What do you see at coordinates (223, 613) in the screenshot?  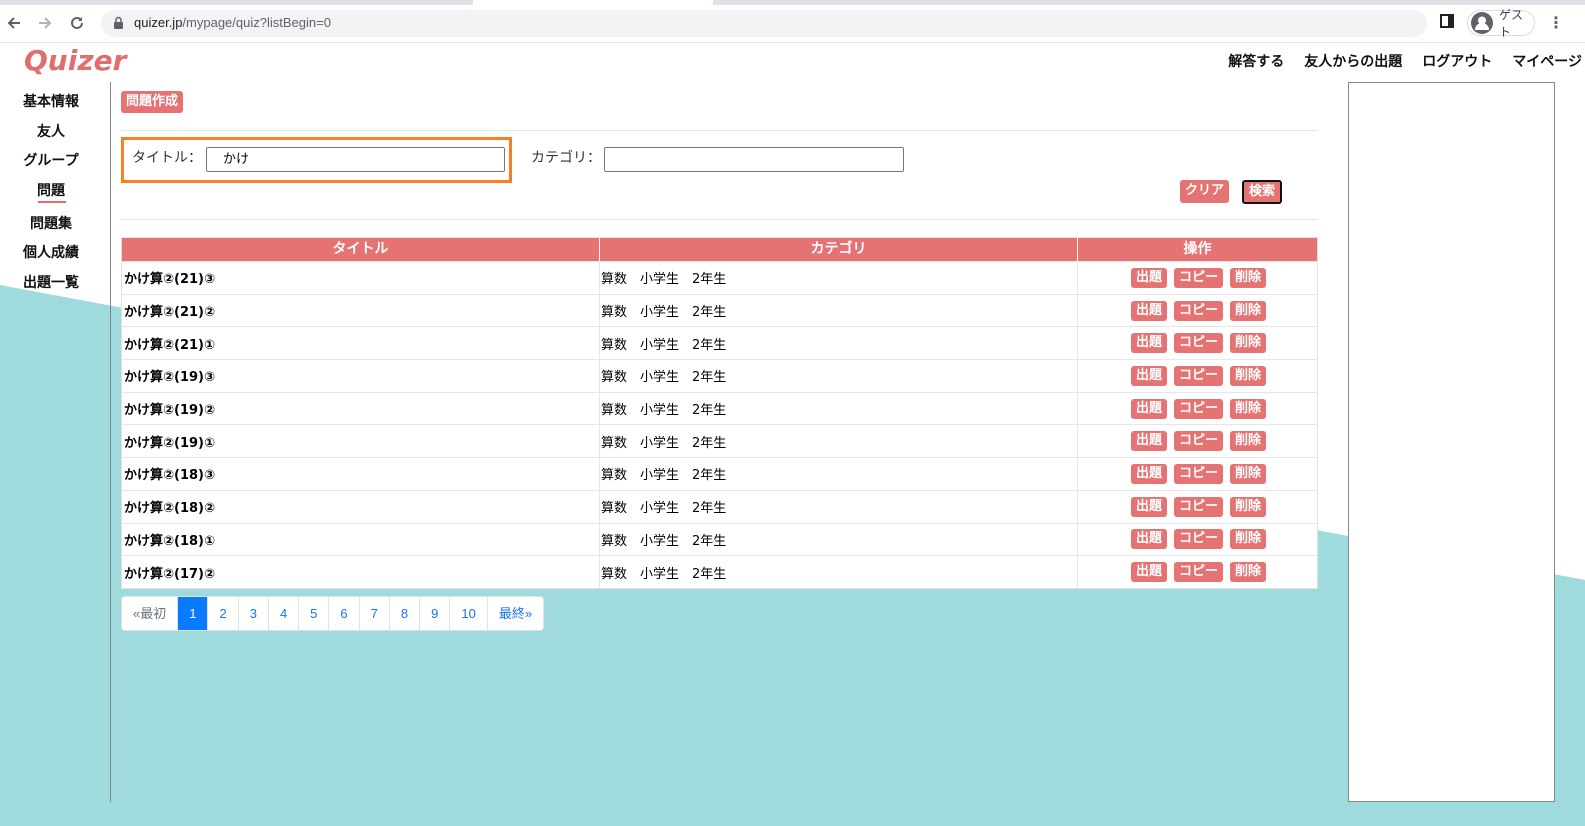 I see `page-2: 2` at bounding box center [223, 613].